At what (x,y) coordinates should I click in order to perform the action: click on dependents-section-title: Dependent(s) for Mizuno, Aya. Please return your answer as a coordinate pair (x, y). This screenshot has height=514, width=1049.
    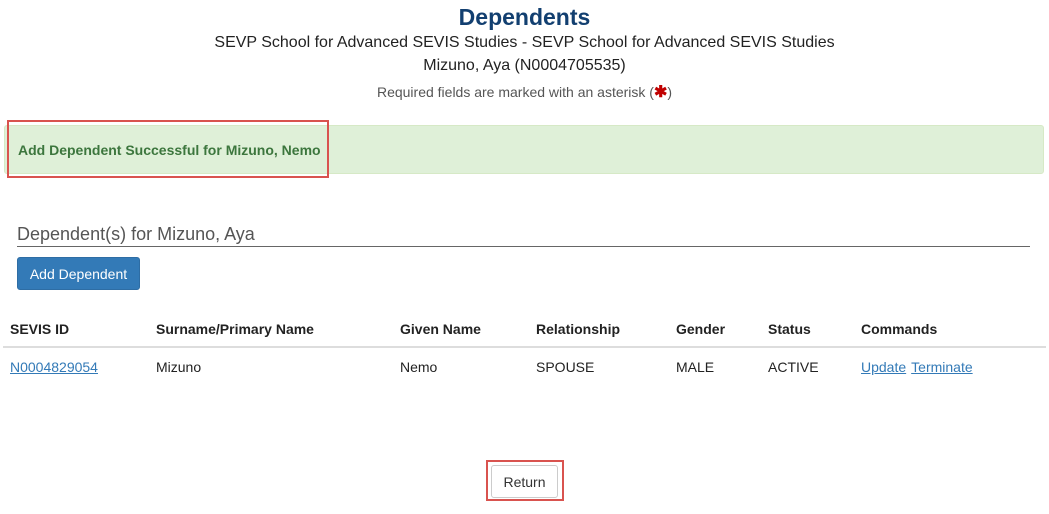
    Looking at the image, I should click on (523, 235).